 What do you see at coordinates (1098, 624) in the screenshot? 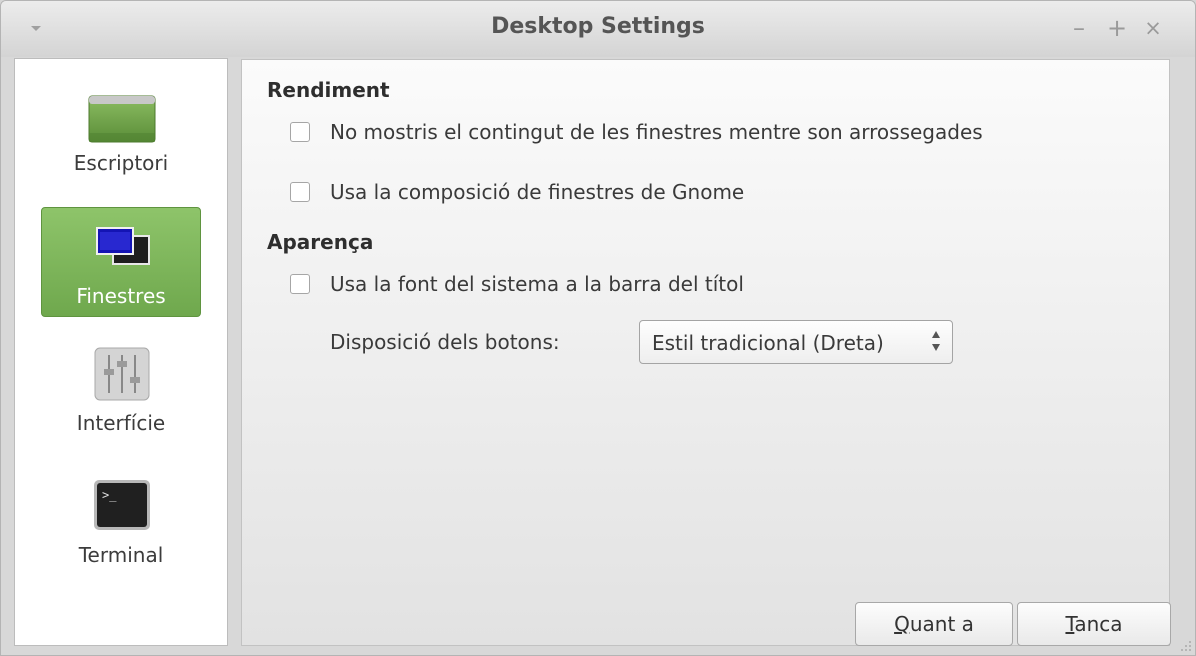
I see `close-button-label: anca` at bounding box center [1098, 624].